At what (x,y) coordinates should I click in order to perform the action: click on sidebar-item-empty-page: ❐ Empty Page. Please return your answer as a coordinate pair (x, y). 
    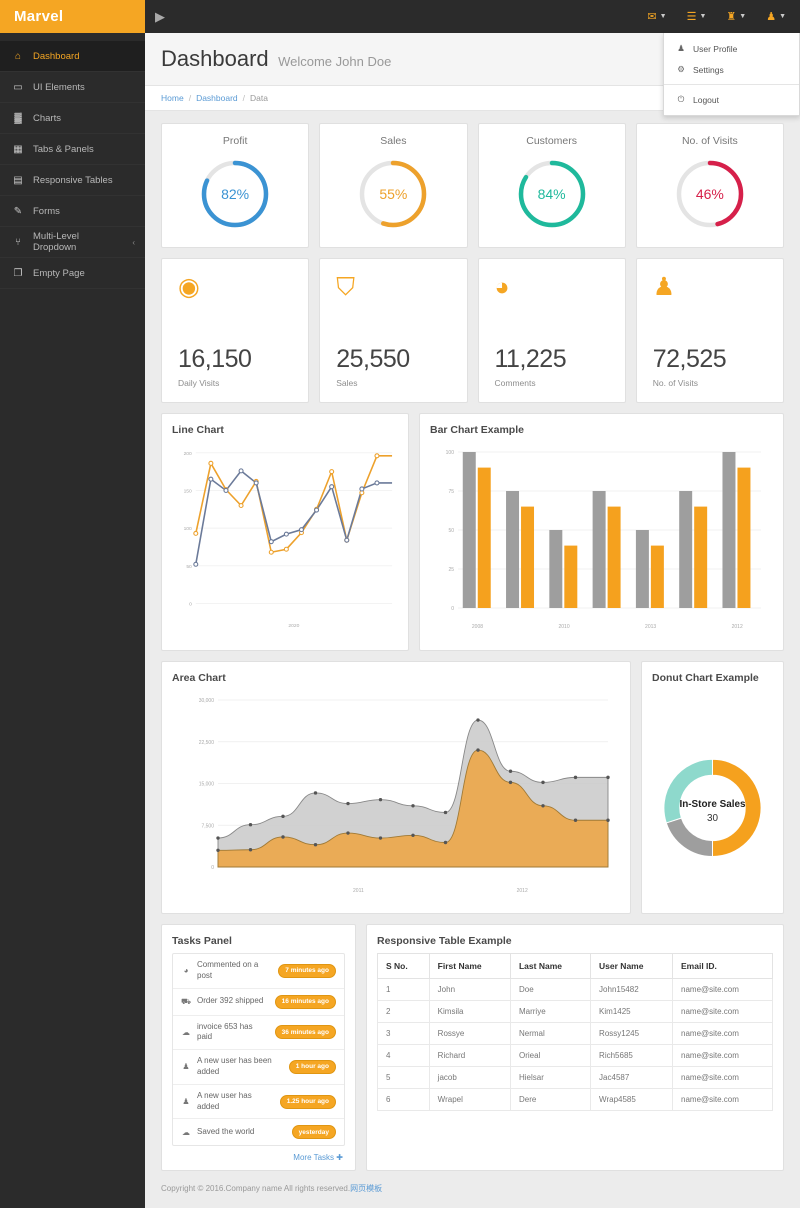
    Looking at the image, I should click on (72, 273).